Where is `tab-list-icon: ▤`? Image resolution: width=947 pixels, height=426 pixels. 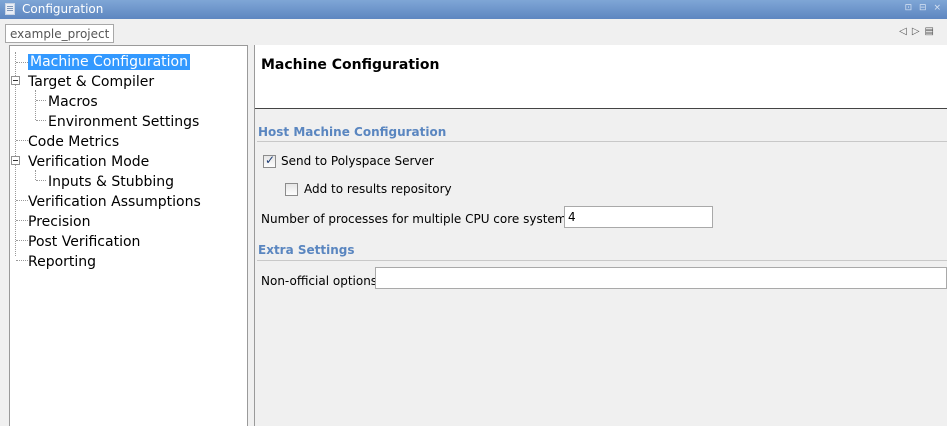 tab-list-icon: ▤ is located at coordinates (932, 31).